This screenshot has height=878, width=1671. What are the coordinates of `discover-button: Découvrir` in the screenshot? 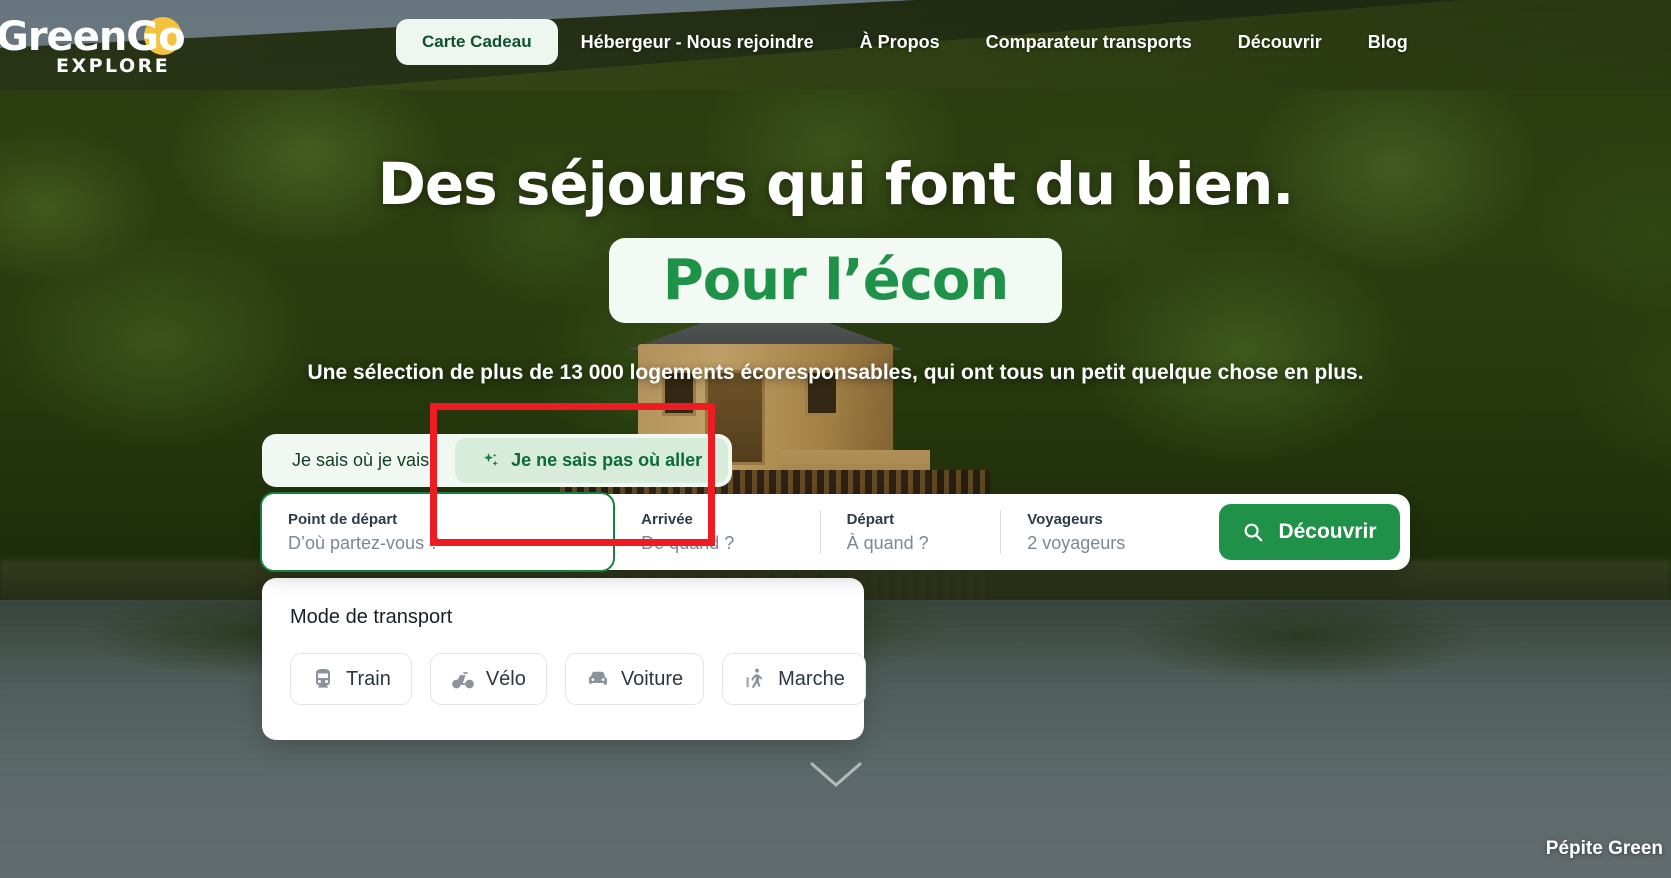 It's located at (1309, 532).